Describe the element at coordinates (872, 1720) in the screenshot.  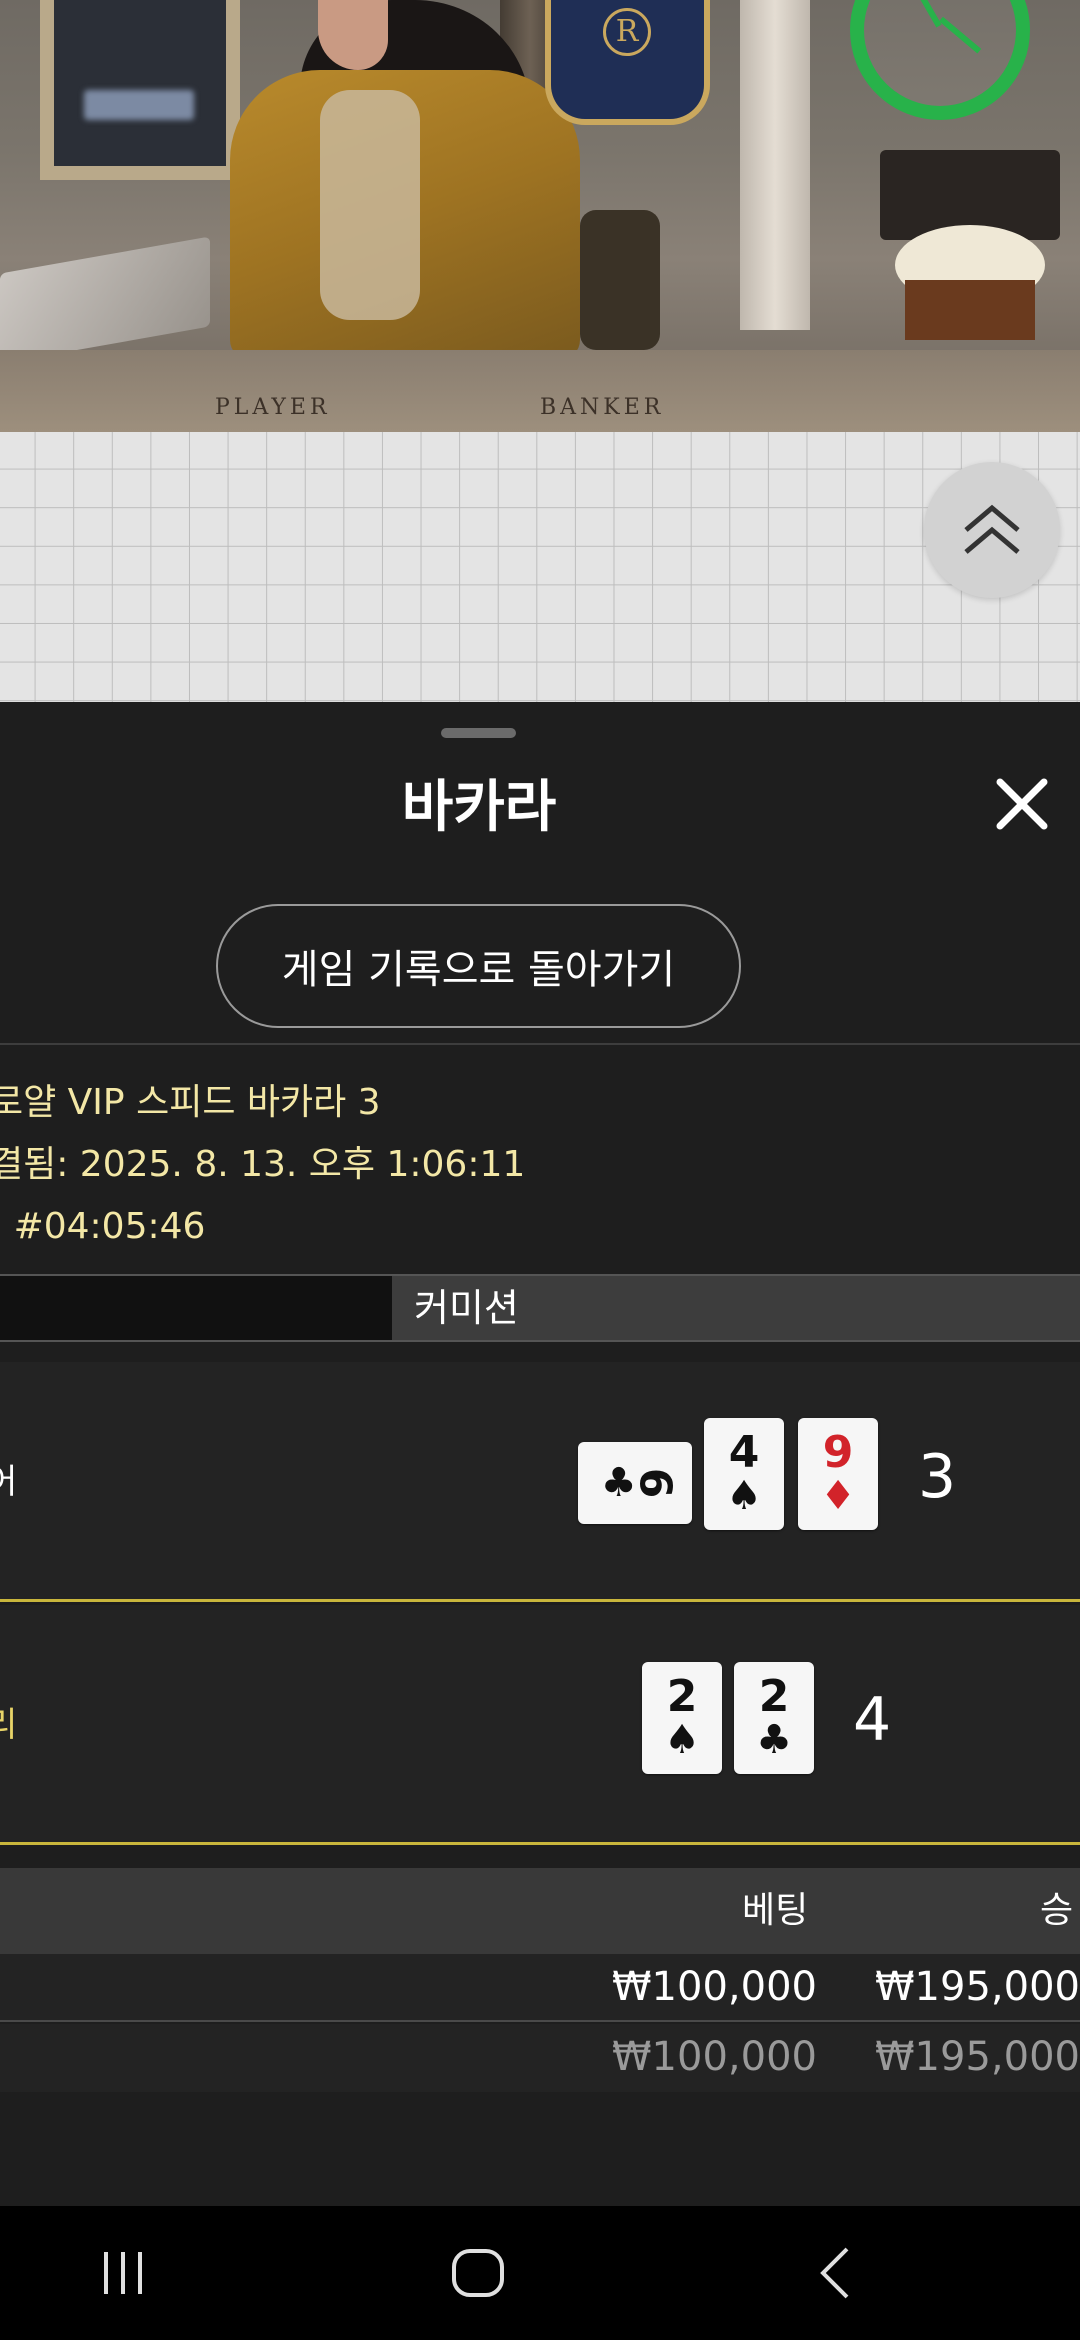
I see `banker-score: 4` at that location.